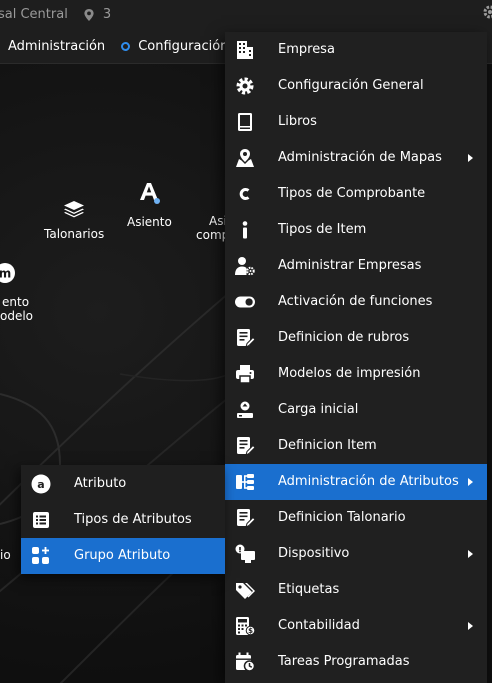 This screenshot has width=492, height=683. I want to click on location-pin-icon, so click(89, 15).